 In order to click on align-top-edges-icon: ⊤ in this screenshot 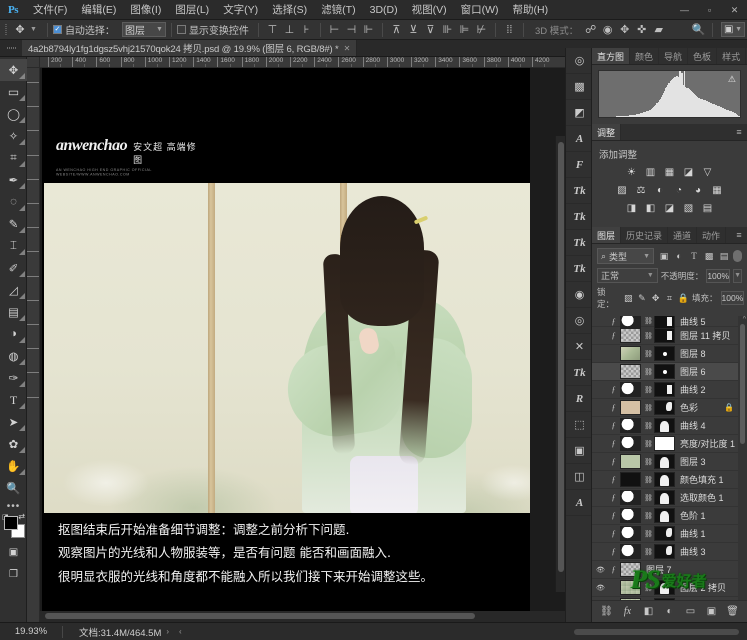, I will do `click(272, 29)`.